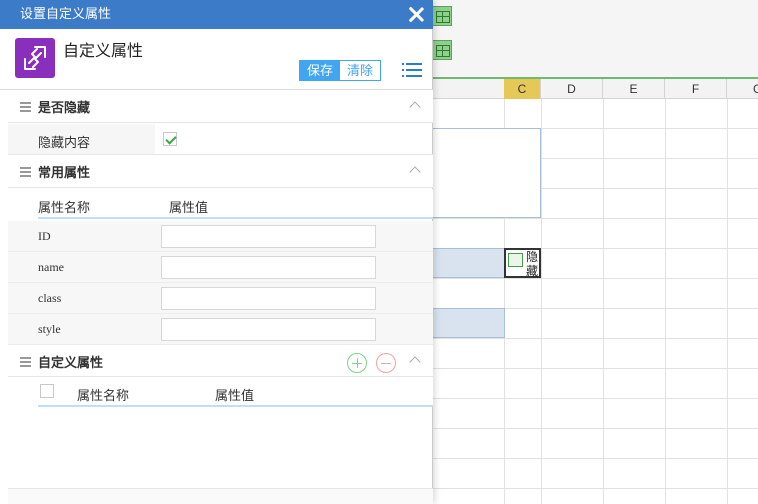 Image resolution: width=758 pixels, height=504 pixels. What do you see at coordinates (51, 267) in the screenshot?
I see `attr-name-name: name` at bounding box center [51, 267].